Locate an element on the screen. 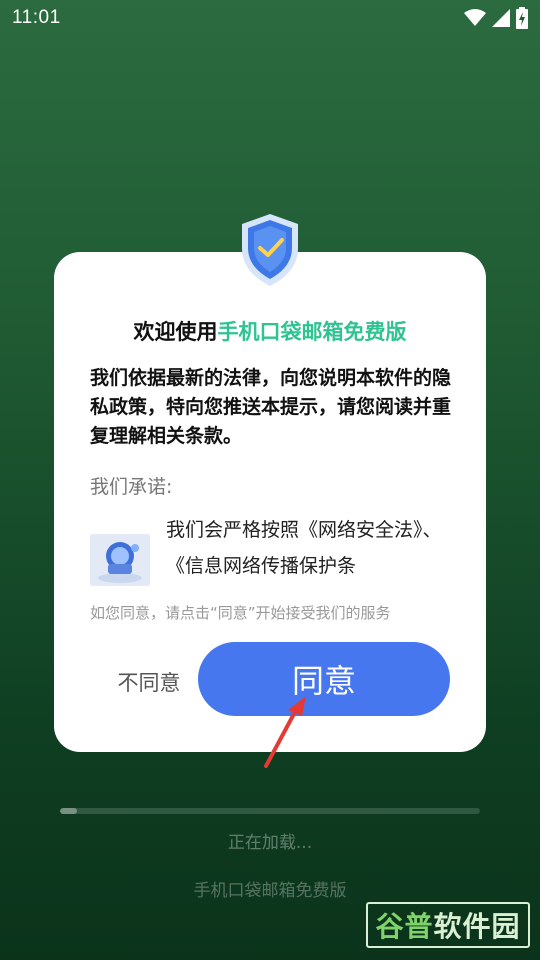  red-arrow-annotation is located at coordinates (285, 732).